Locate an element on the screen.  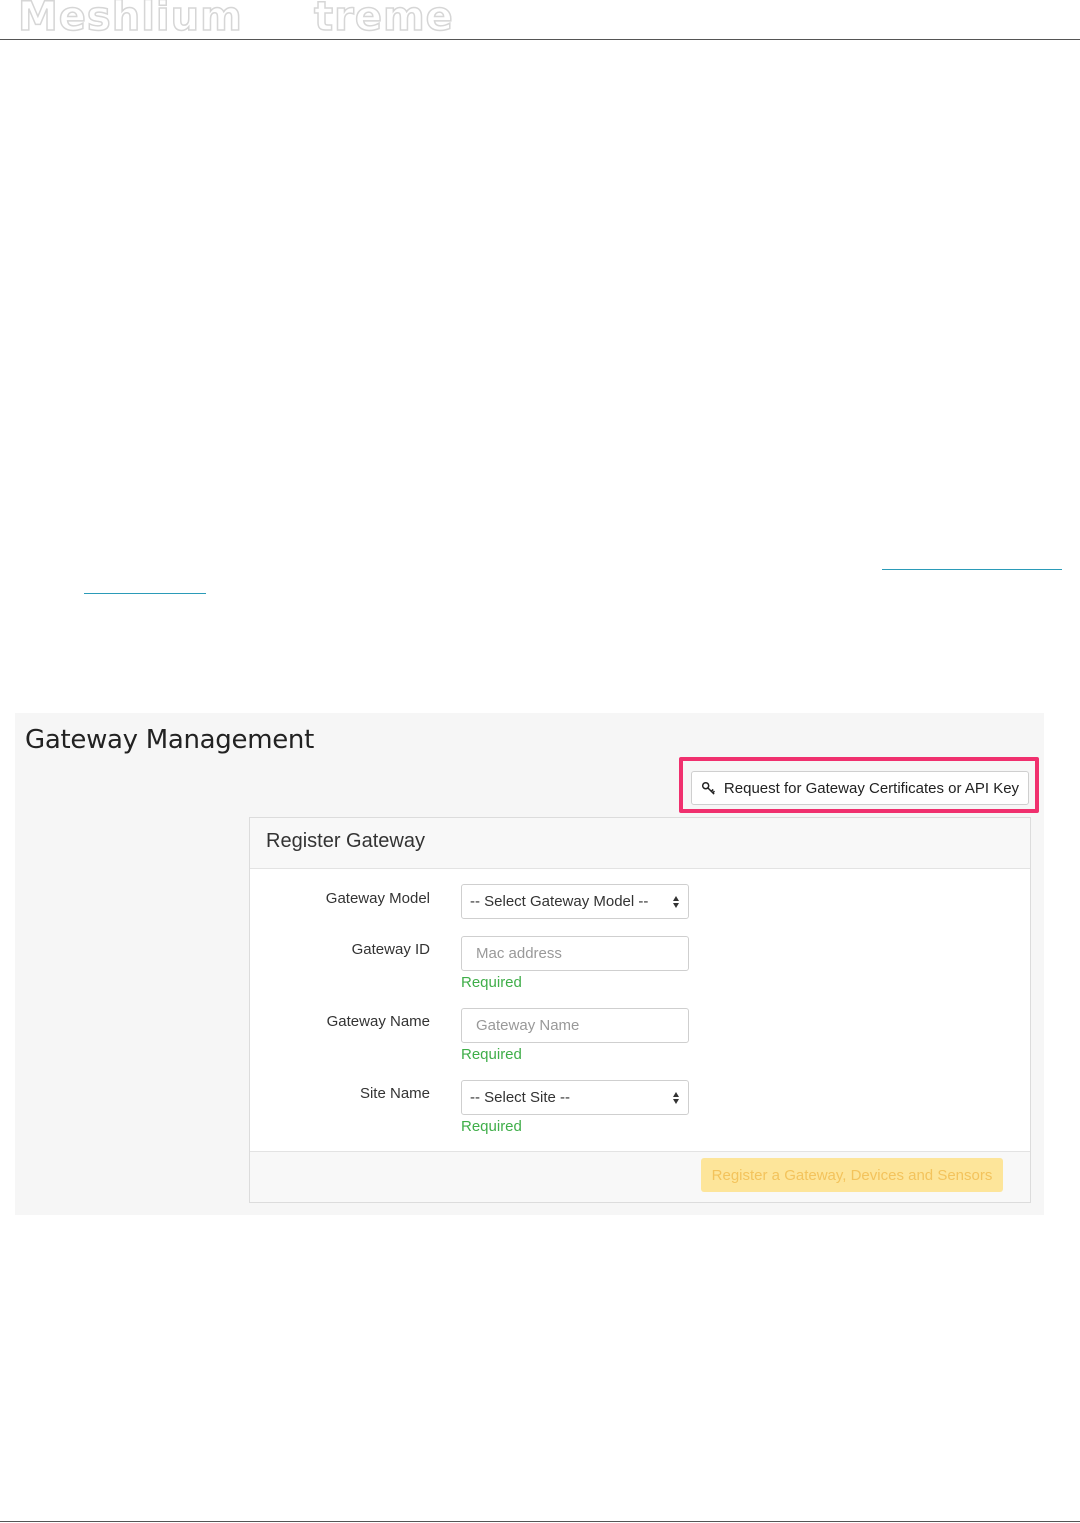
hyperlink-underline is located at coordinates (972, 569).